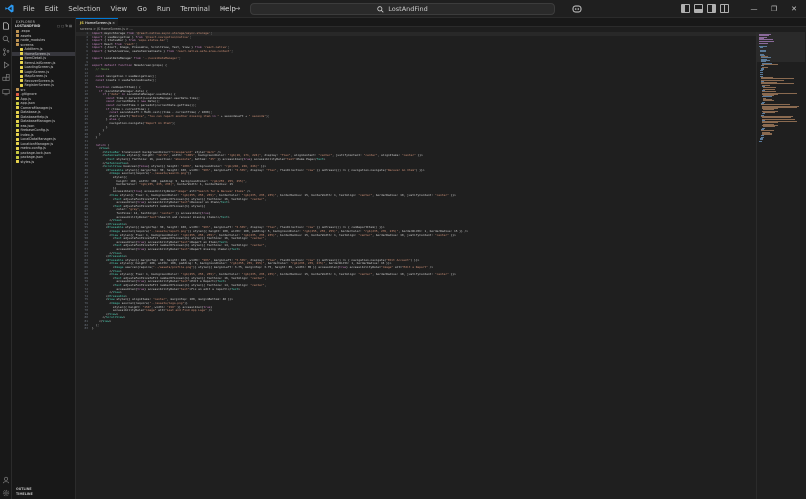  I want to click on menu-view: View, so click(119, 9).